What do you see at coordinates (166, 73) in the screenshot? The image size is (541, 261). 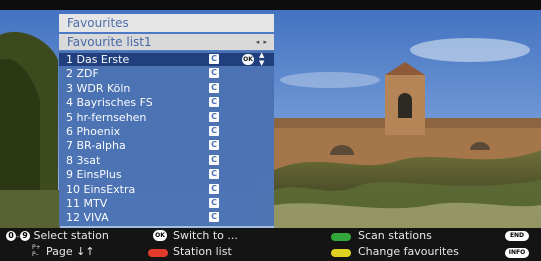 I see `channel-row: 2 ZDF C` at bounding box center [166, 73].